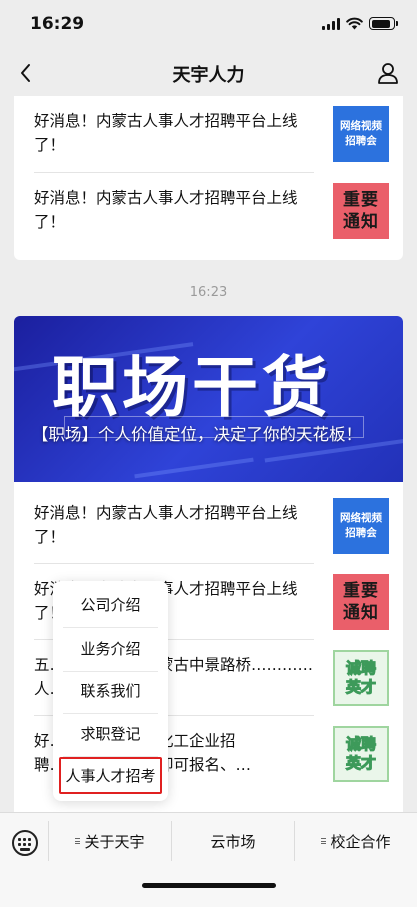 The width and height of the screenshot is (417, 907). I want to click on cellular-signal-icon, so click(331, 23).